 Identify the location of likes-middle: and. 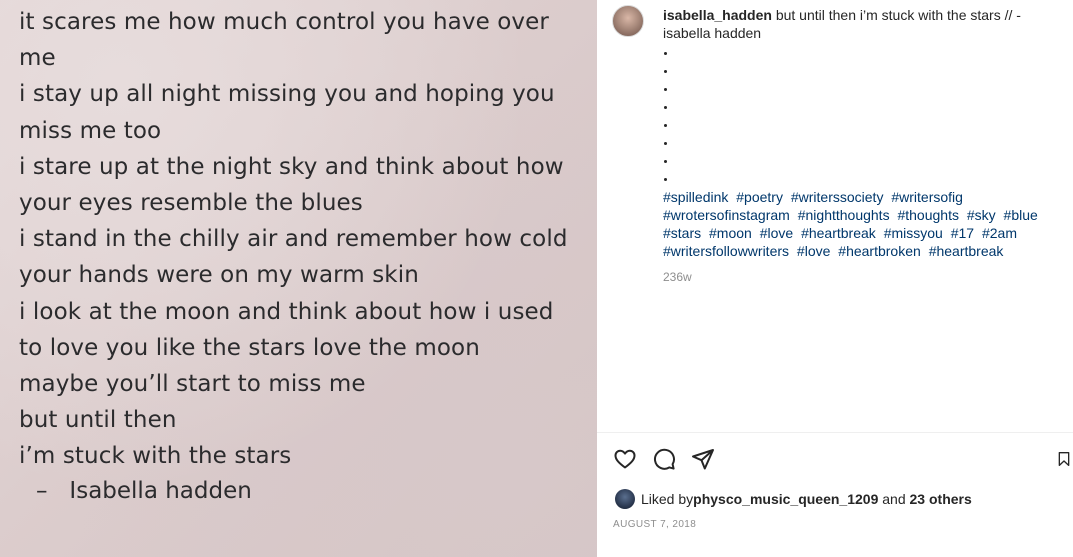
(894, 499).